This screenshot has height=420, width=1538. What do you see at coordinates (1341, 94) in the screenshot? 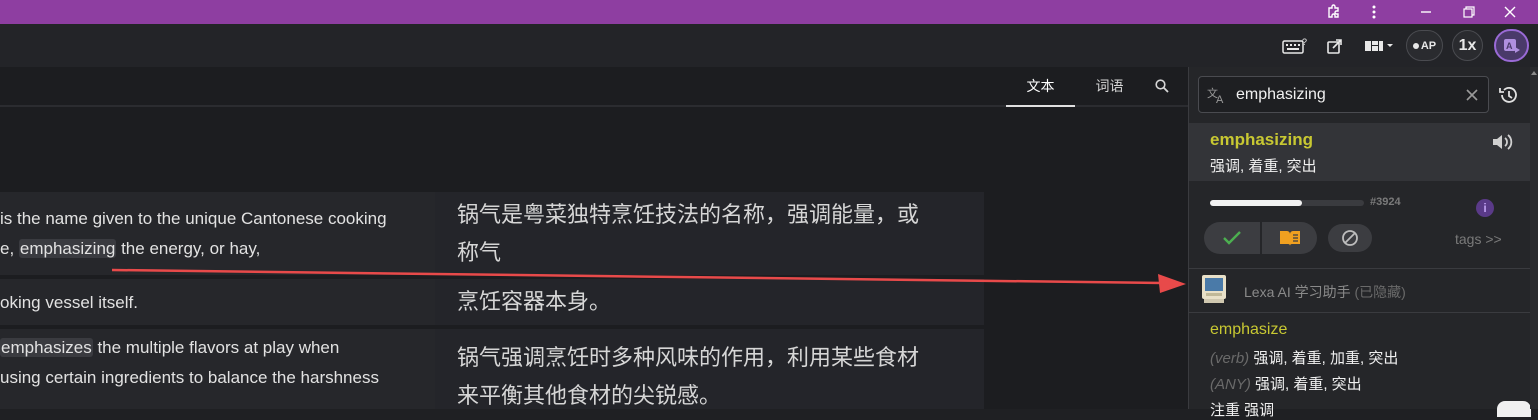
I see `dictionary-search-input` at bounding box center [1341, 94].